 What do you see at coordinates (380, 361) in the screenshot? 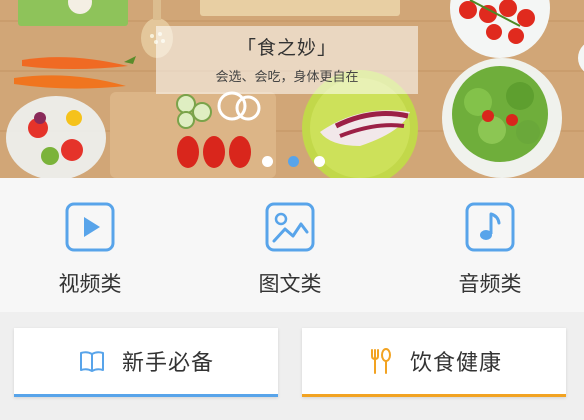
I see `fork-spoon-icon` at bounding box center [380, 361].